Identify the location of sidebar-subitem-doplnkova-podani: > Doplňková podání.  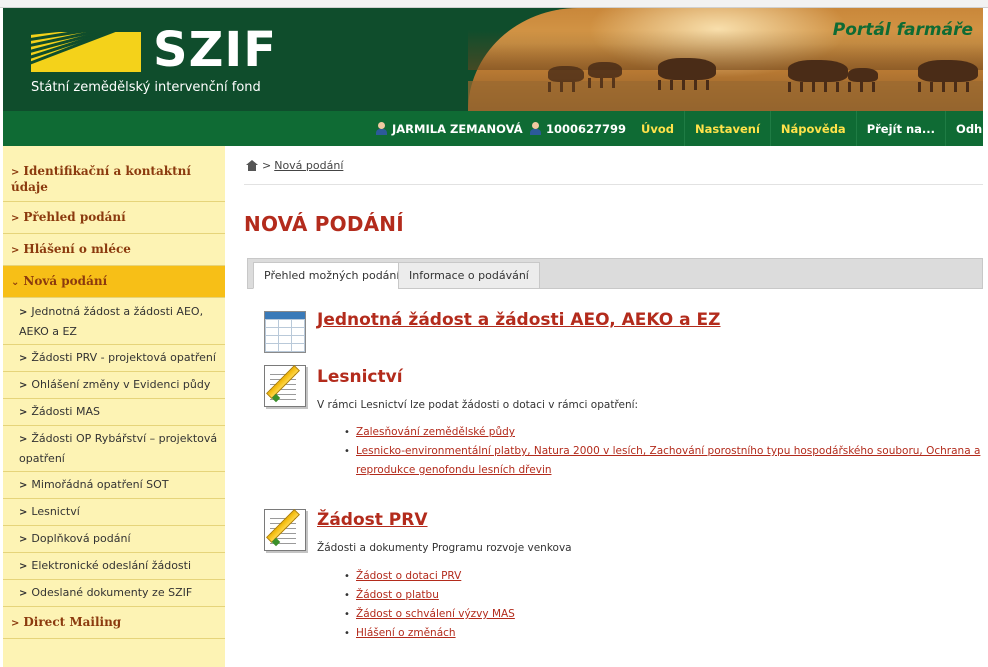
(114, 539).